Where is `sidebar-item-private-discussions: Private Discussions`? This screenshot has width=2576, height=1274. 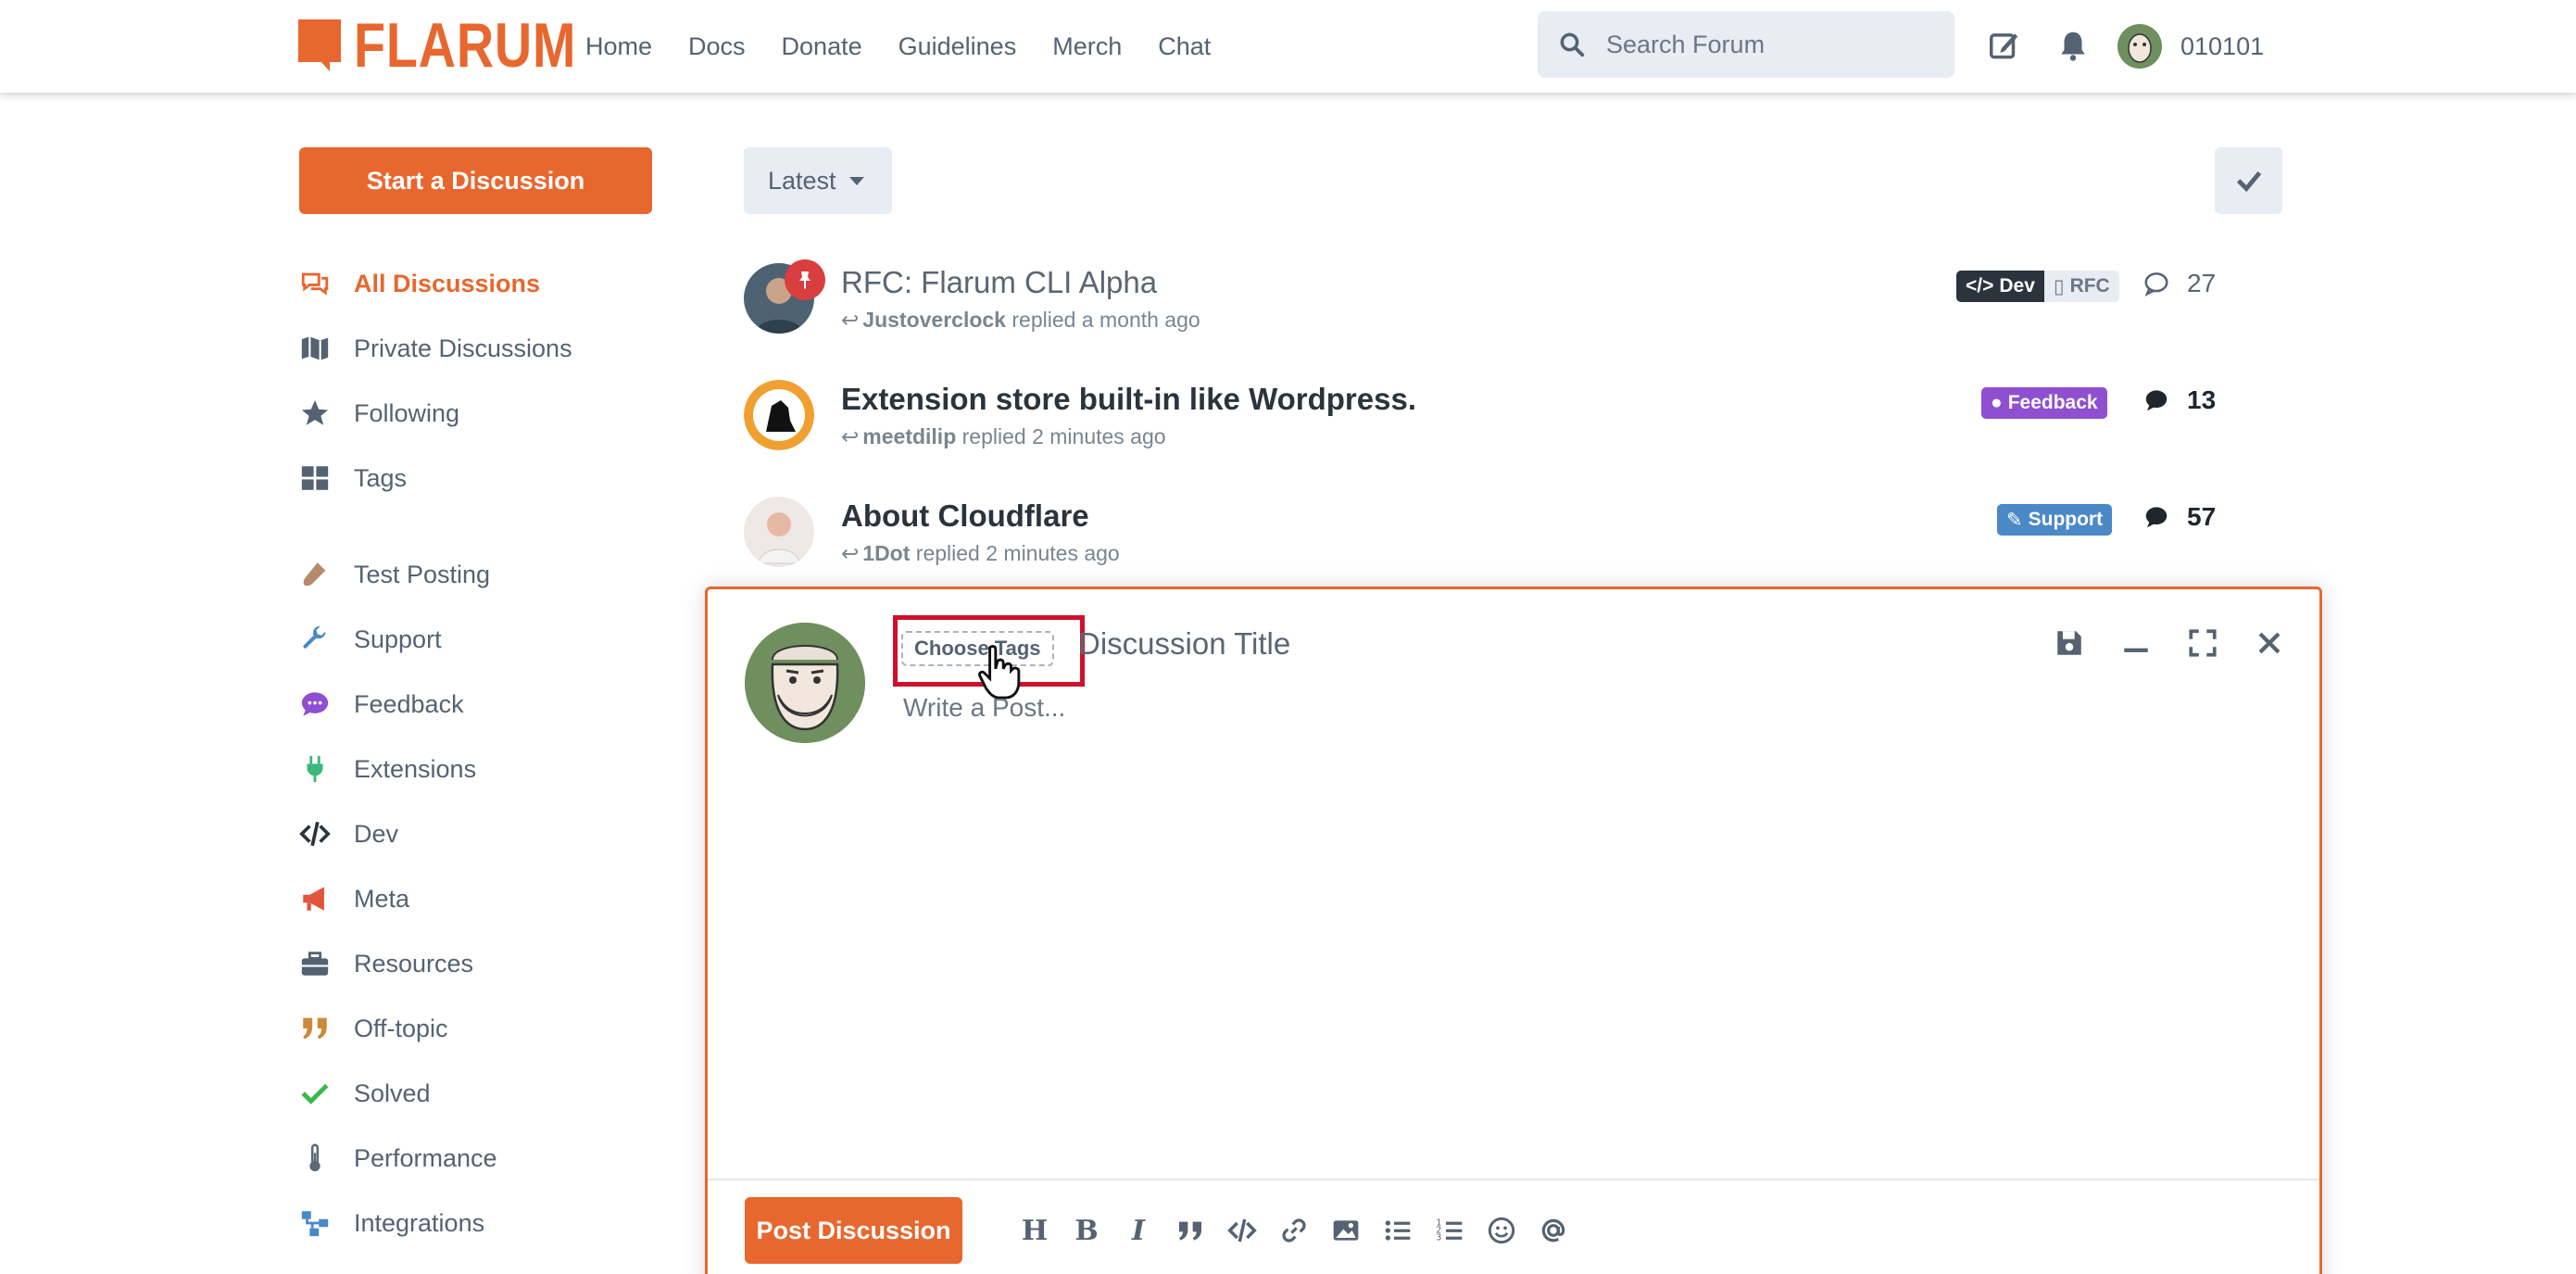 sidebar-item-private-discussions: Private Discussions is located at coordinates (435, 348).